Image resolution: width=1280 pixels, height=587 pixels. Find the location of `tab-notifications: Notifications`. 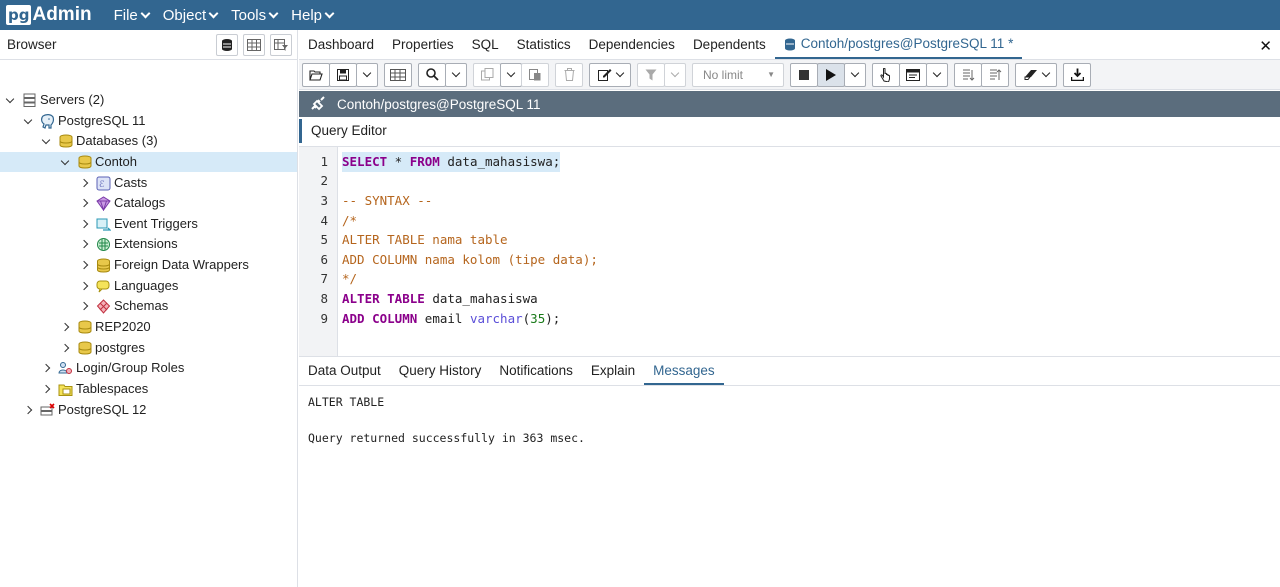

tab-notifications: Notifications is located at coordinates (536, 371).